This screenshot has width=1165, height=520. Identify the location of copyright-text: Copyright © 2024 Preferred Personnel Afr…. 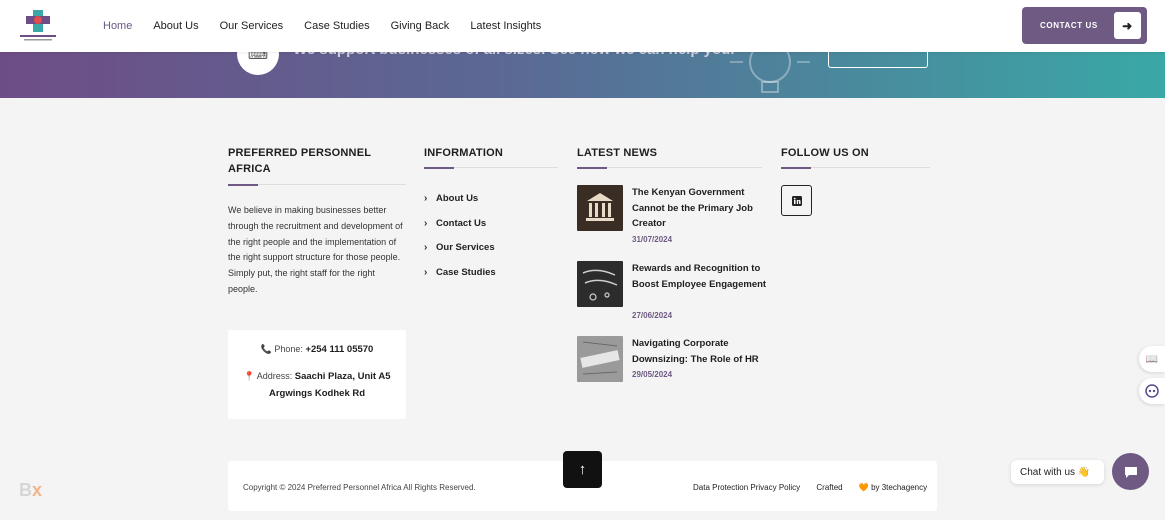
(359, 487).